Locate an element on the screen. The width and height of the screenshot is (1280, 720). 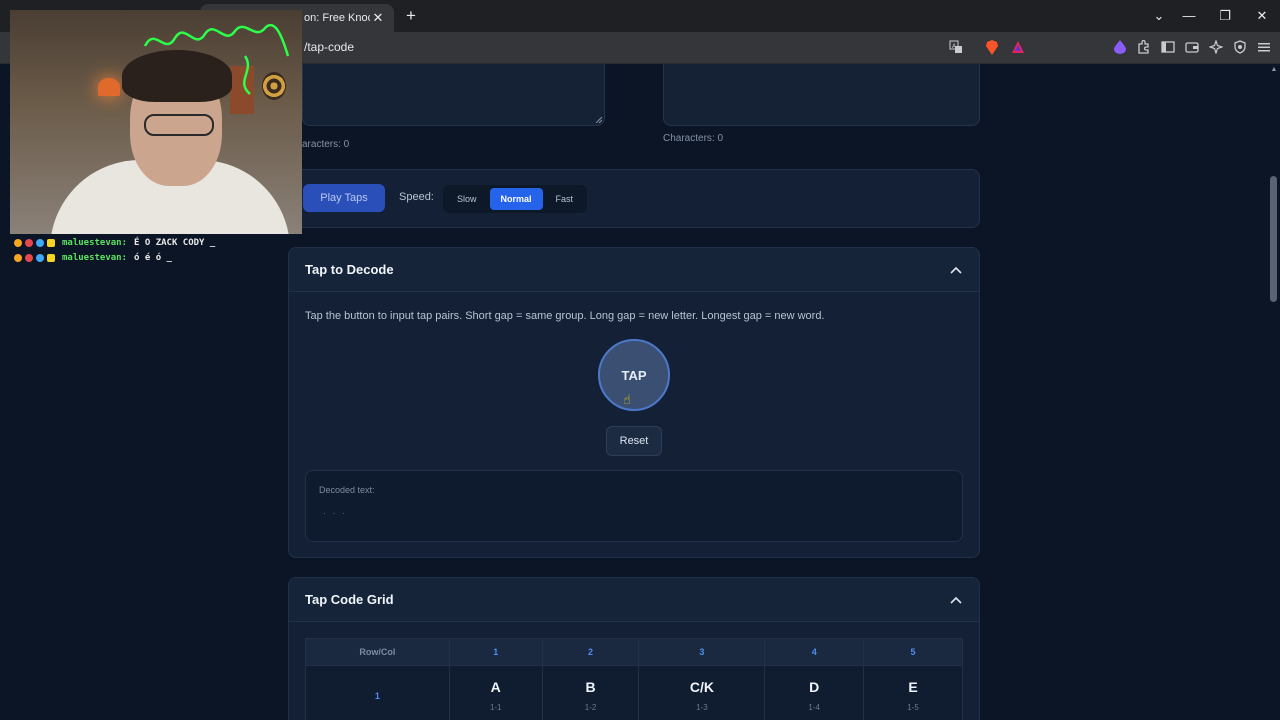
page-scrollbar is located at coordinates (1274, 392).